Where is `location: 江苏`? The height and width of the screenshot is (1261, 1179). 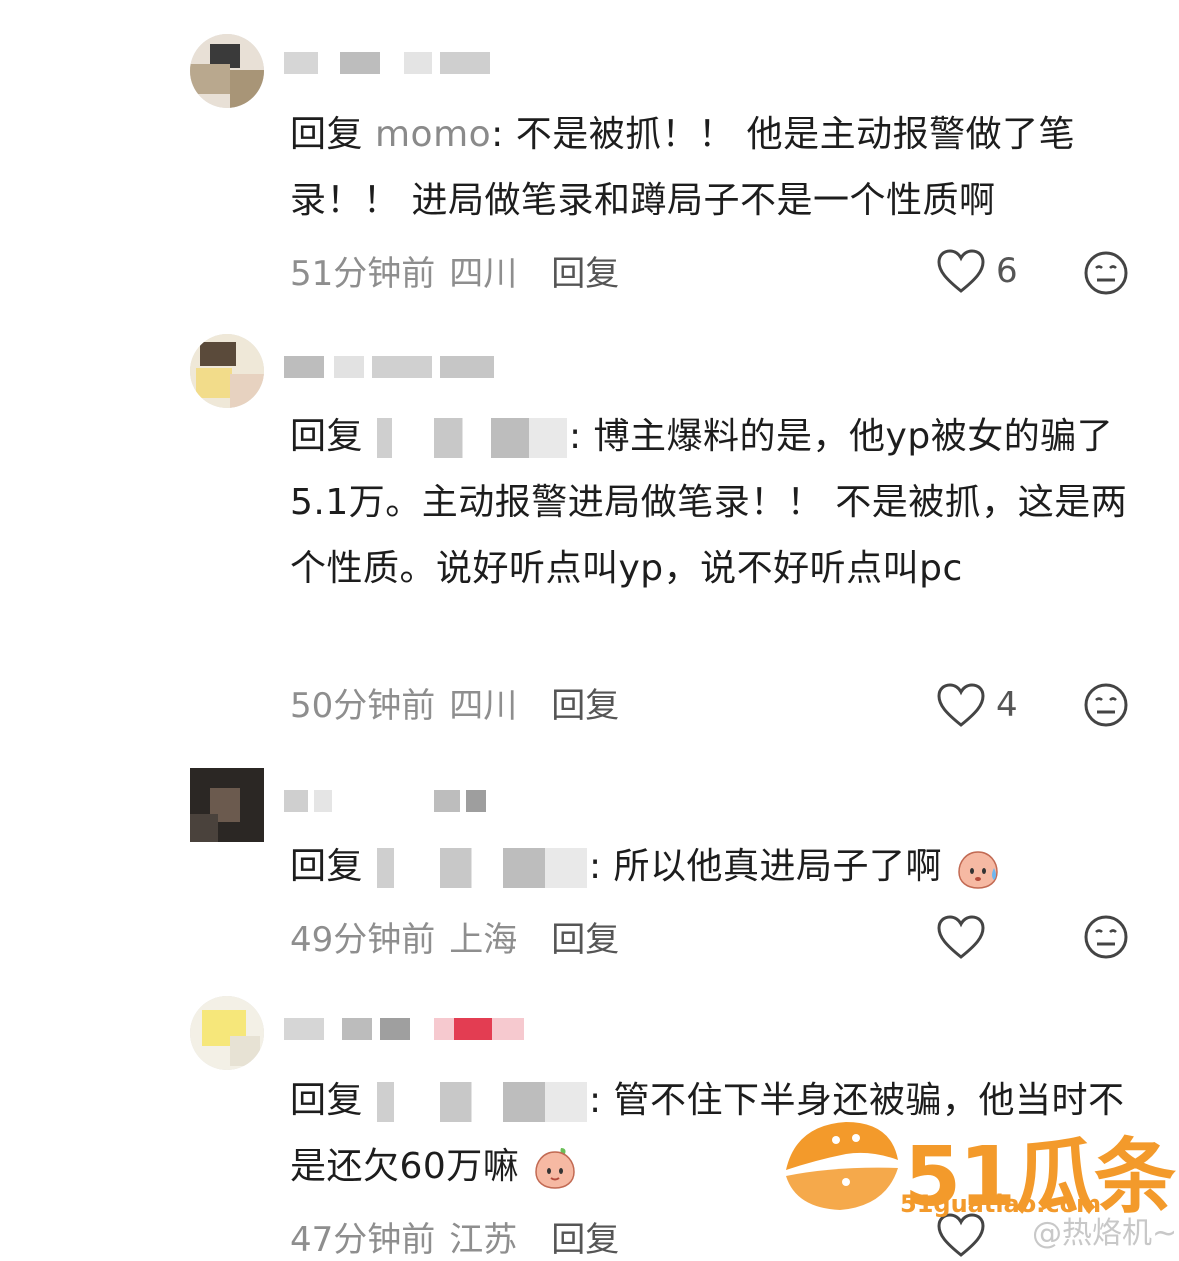 location: 江苏 is located at coordinates (483, 1239).